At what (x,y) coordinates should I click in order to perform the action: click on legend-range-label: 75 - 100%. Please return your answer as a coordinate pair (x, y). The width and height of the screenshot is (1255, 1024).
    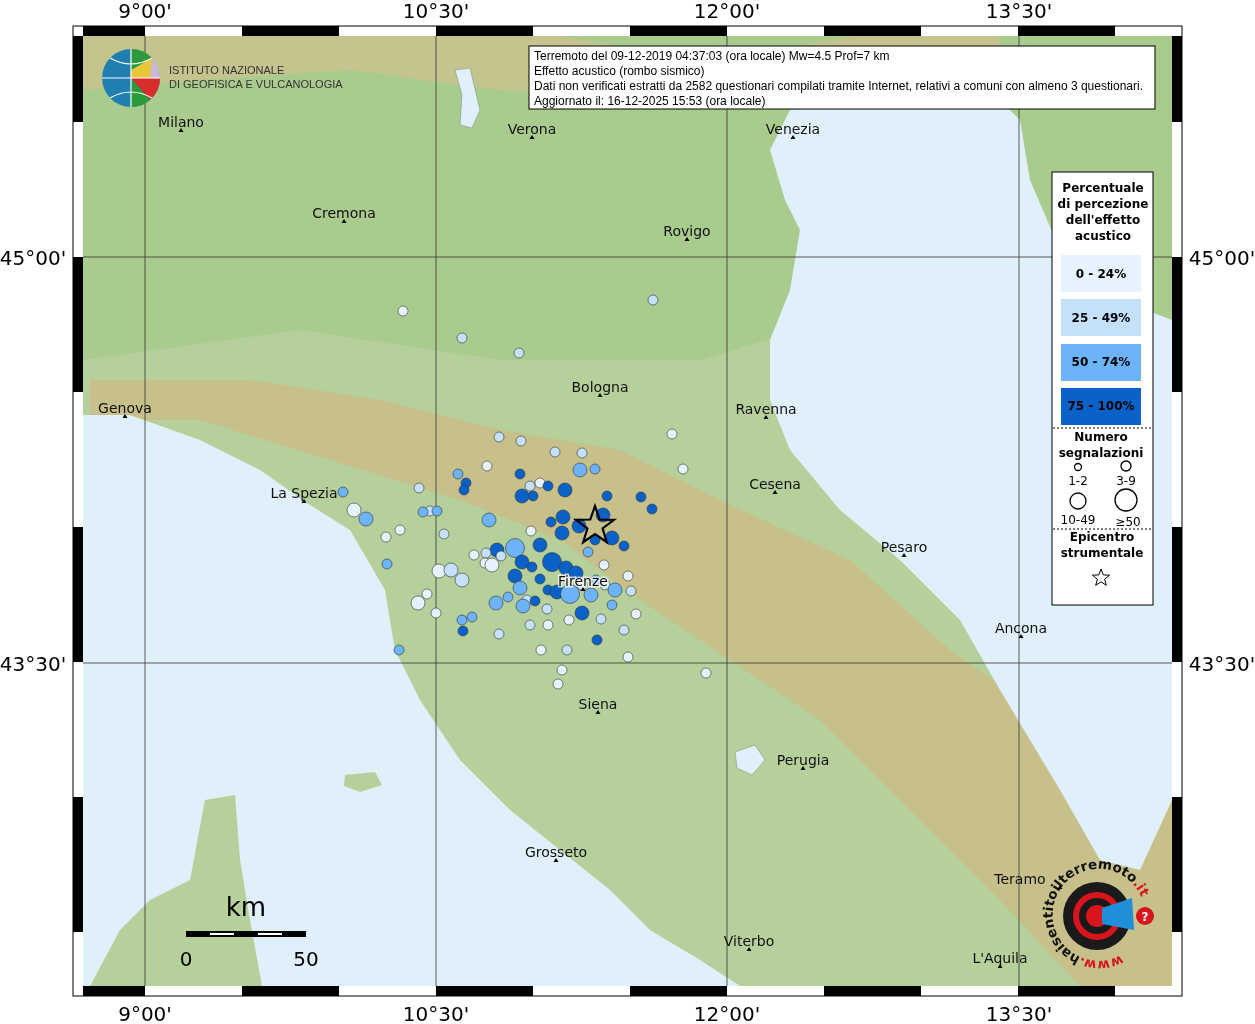
    Looking at the image, I should click on (1101, 406).